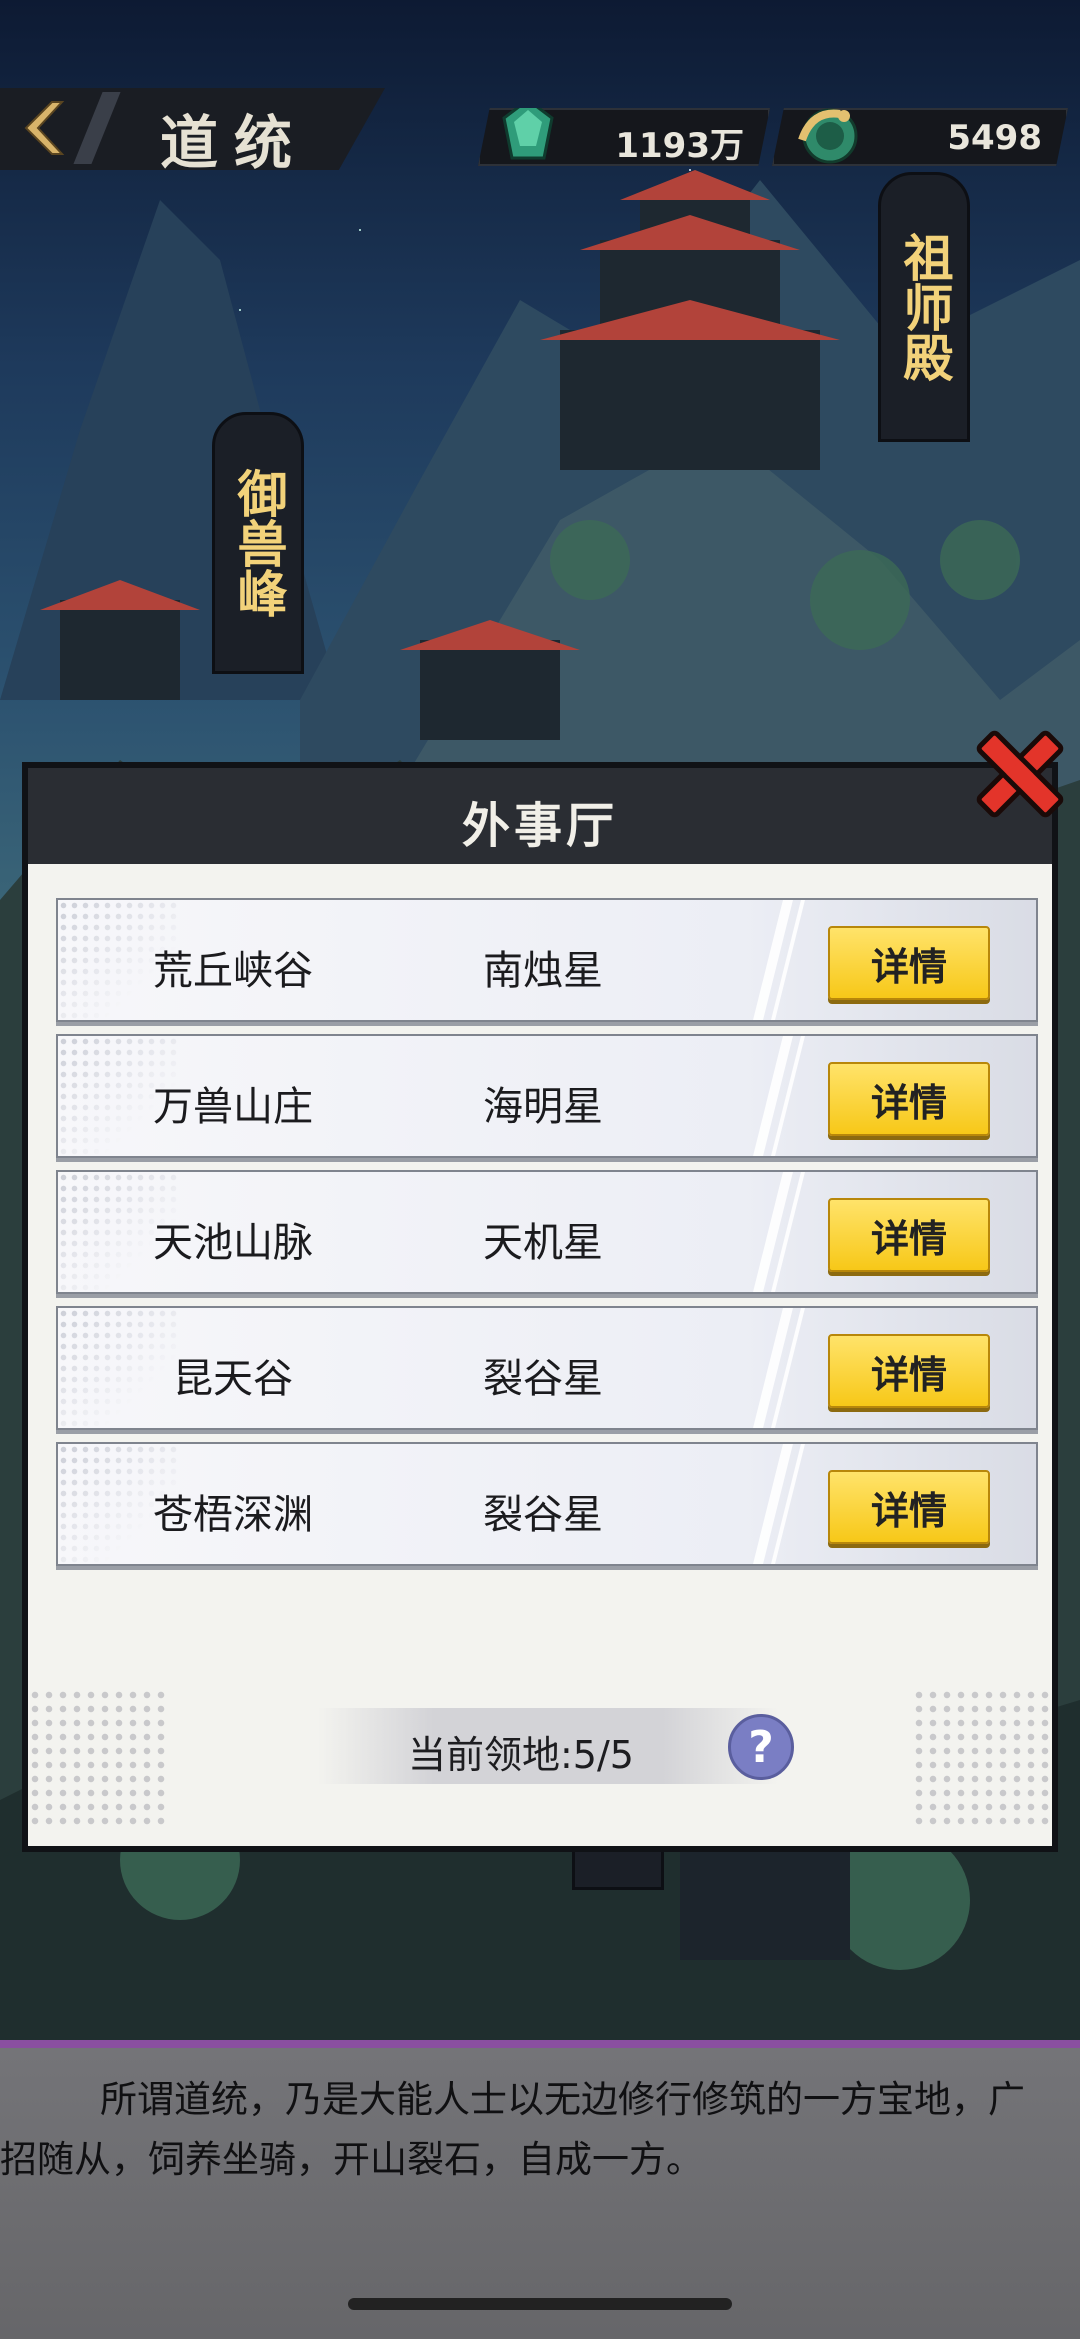 The width and height of the screenshot is (1080, 2339). I want to click on territory-name: 天池山脉, so click(233, 1243).